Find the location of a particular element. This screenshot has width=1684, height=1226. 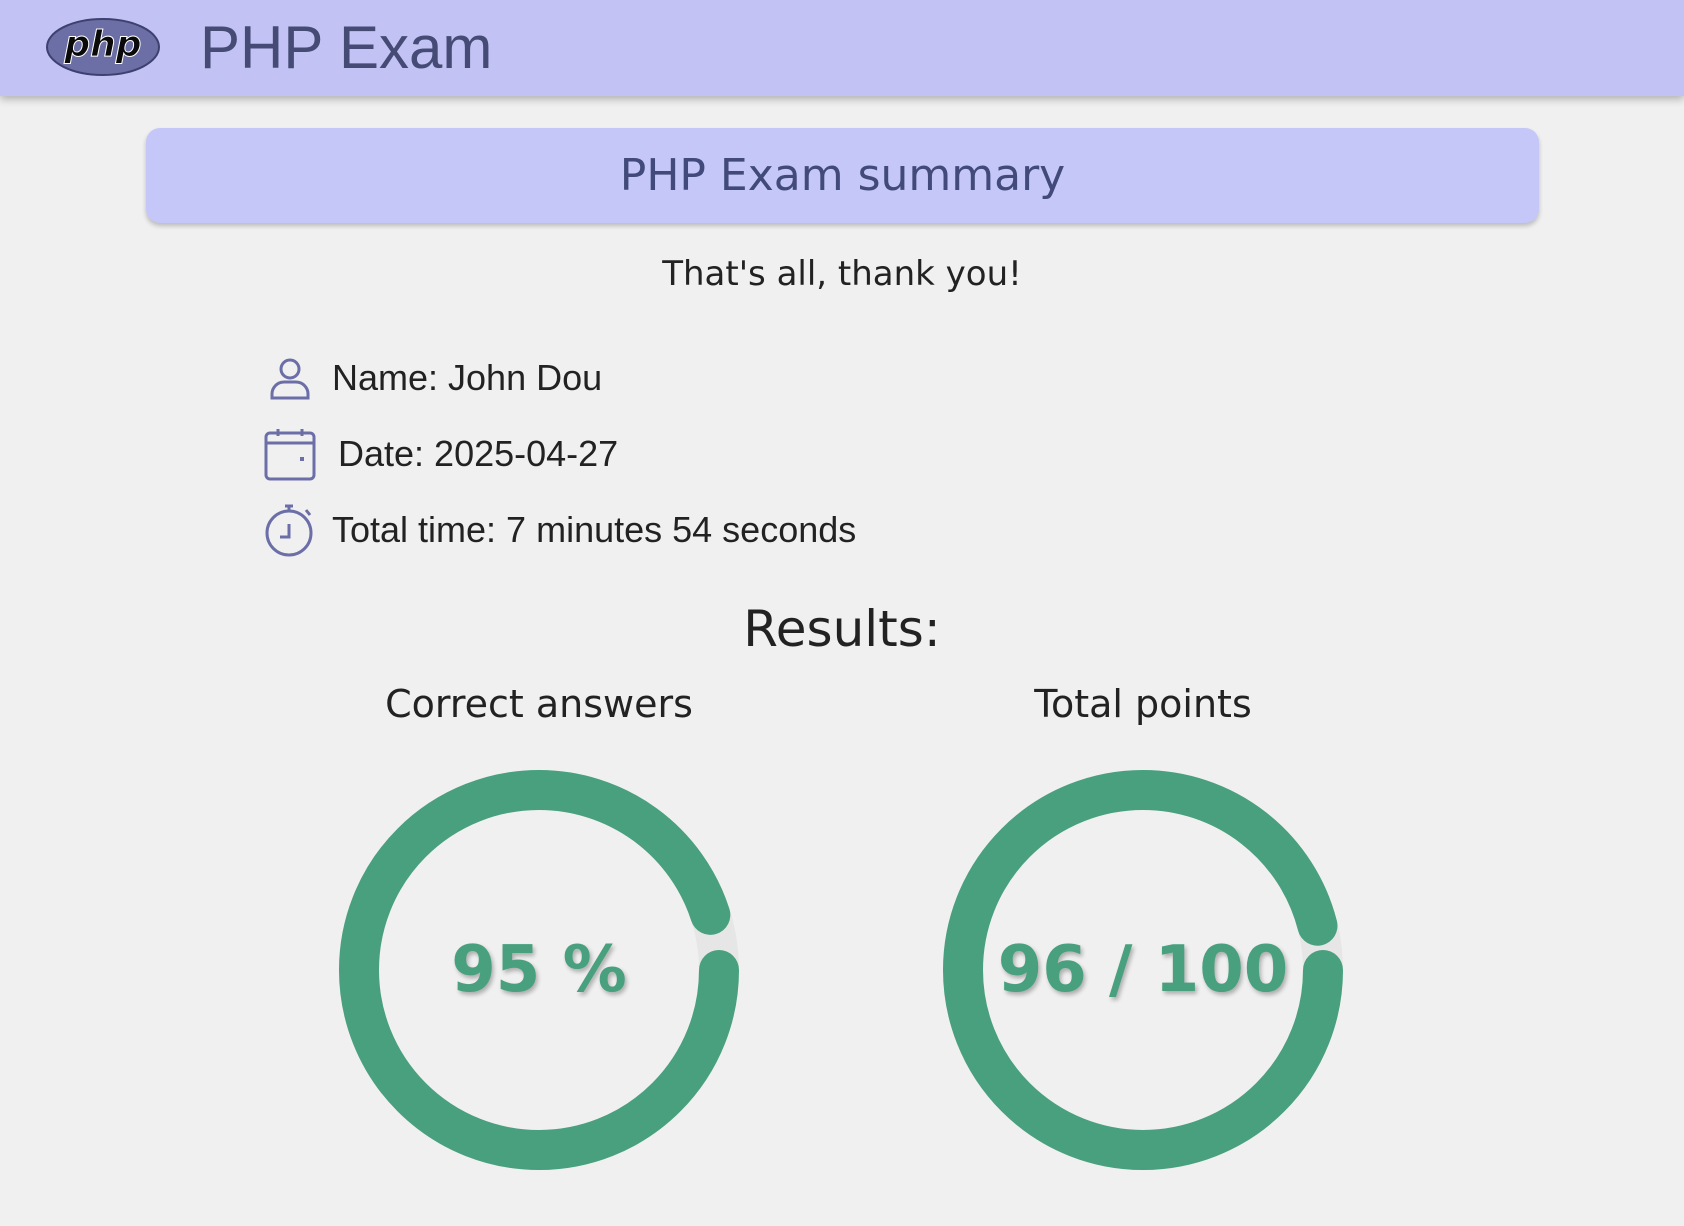

total-points-value: 96 / 100 is located at coordinates (1143, 970).